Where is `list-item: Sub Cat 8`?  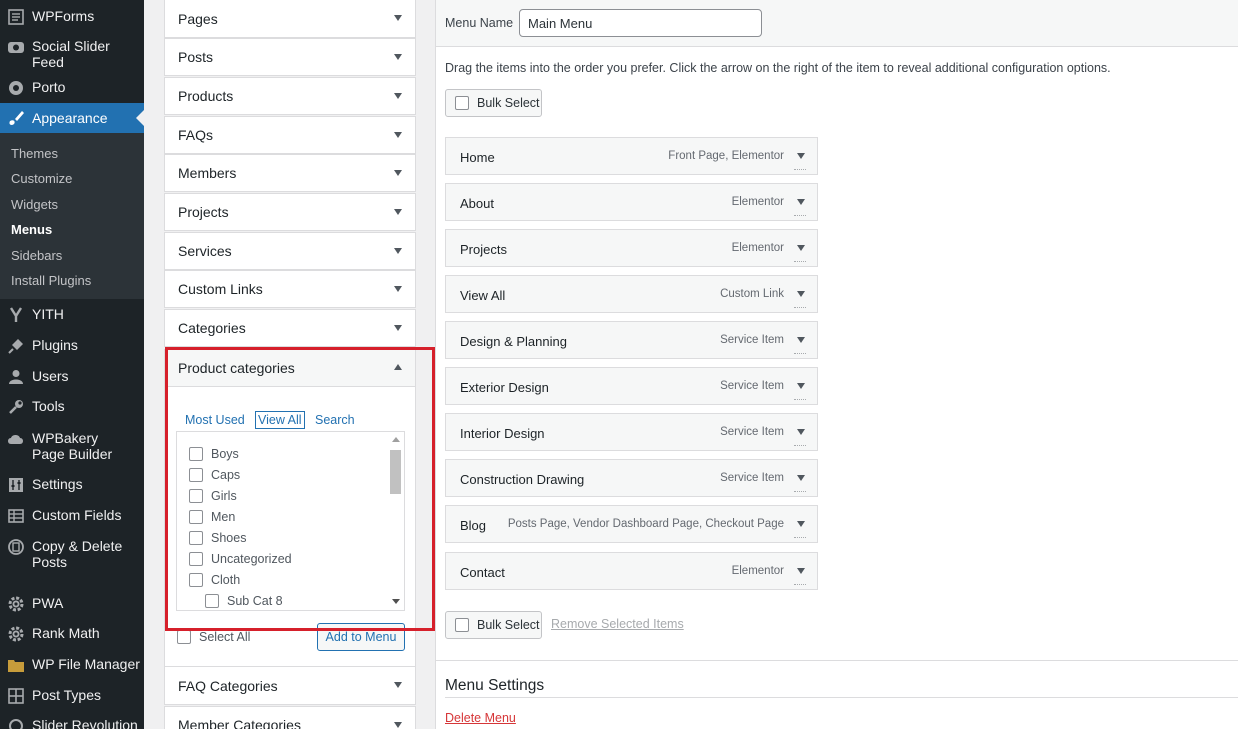
list-item: Sub Cat 8 is located at coordinates (244, 601).